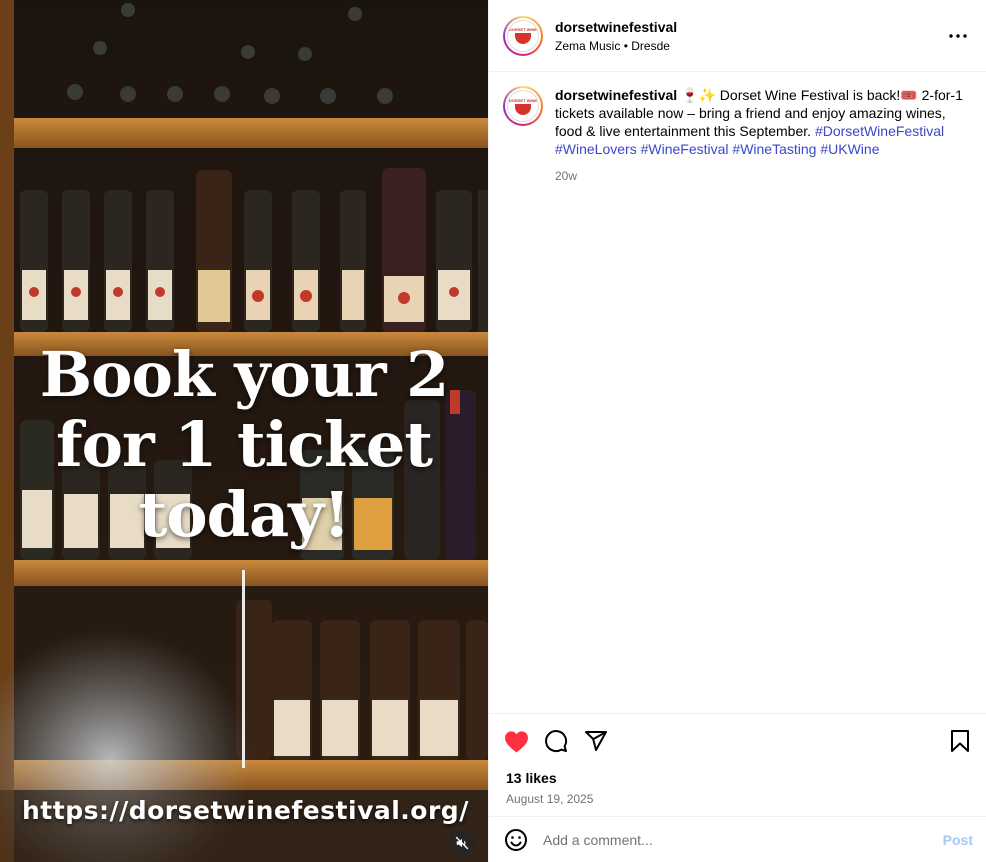 The height and width of the screenshot is (862, 986). I want to click on caption-emoji: 🍷✨, so click(698, 95).